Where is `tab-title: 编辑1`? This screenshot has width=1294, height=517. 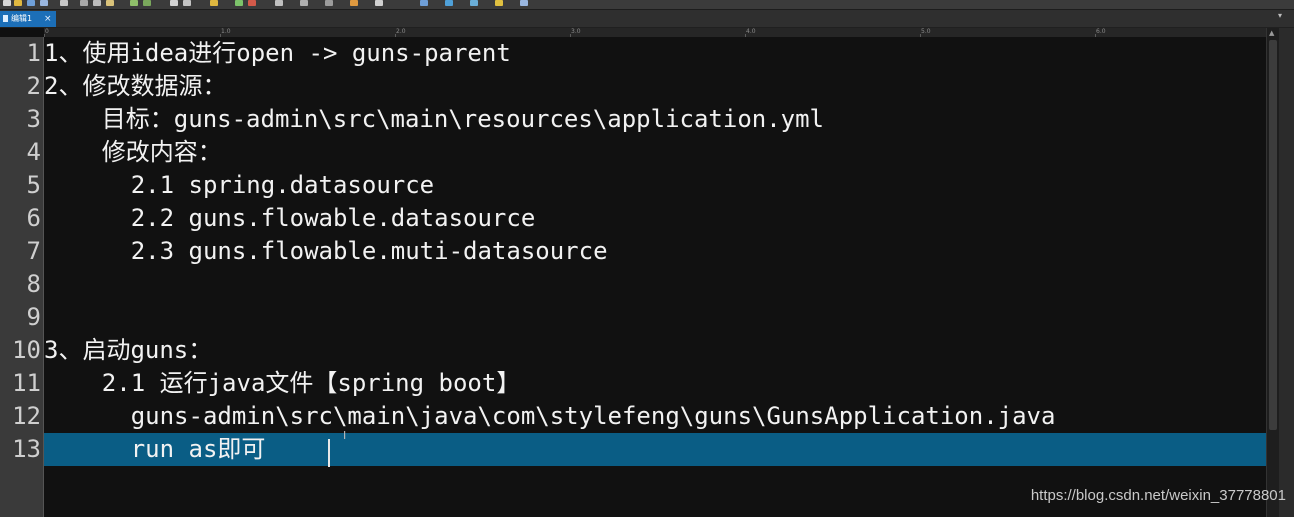 tab-title: 编辑1 is located at coordinates (22, 18).